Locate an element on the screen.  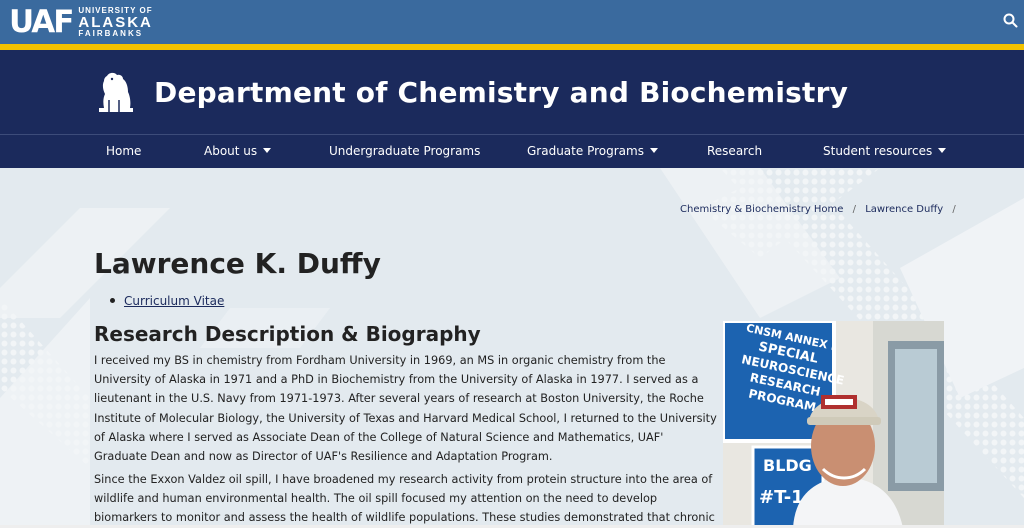
uaf-logo: UAF UNIVERSITY OF ALASKA FAIRBANKS is located at coordinates (81, 22).